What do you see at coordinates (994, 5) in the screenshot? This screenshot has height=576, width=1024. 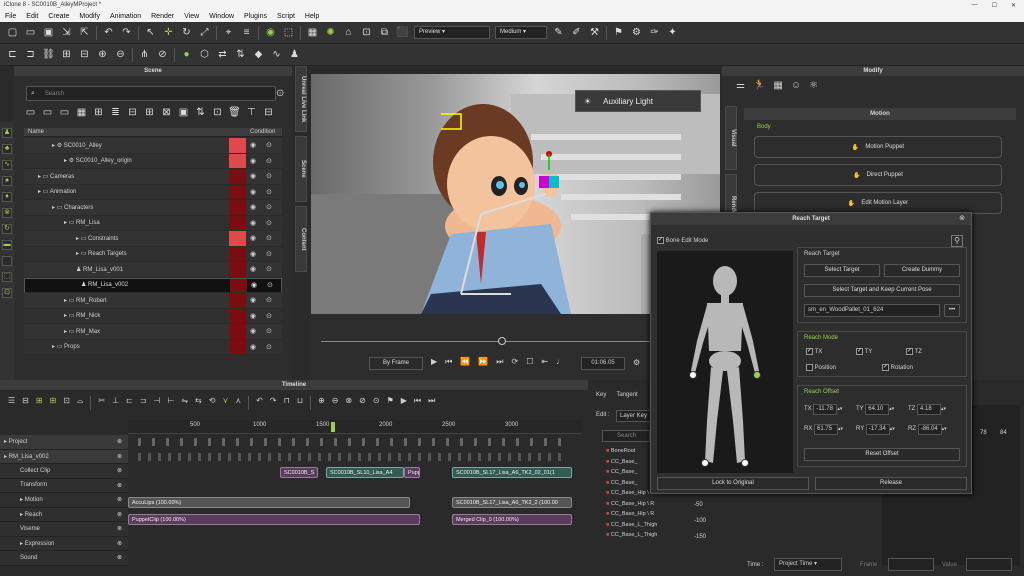 I see `maximize-icon: ☐` at bounding box center [994, 5].